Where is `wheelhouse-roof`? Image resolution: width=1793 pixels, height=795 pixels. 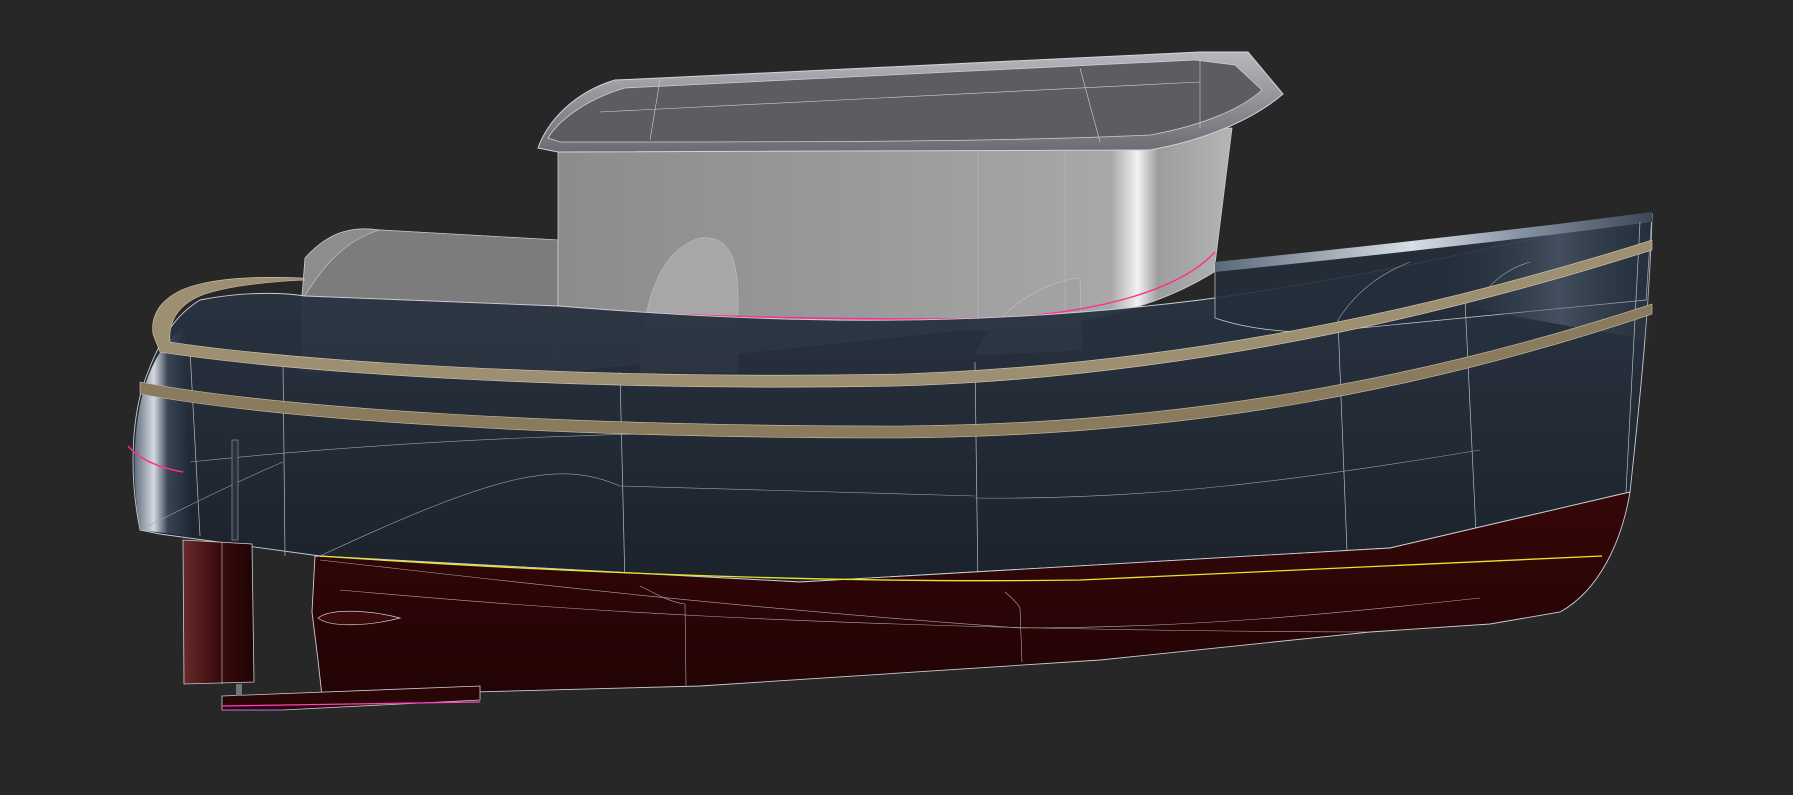
wheelhouse-roof is located at coordinates (910, 102).